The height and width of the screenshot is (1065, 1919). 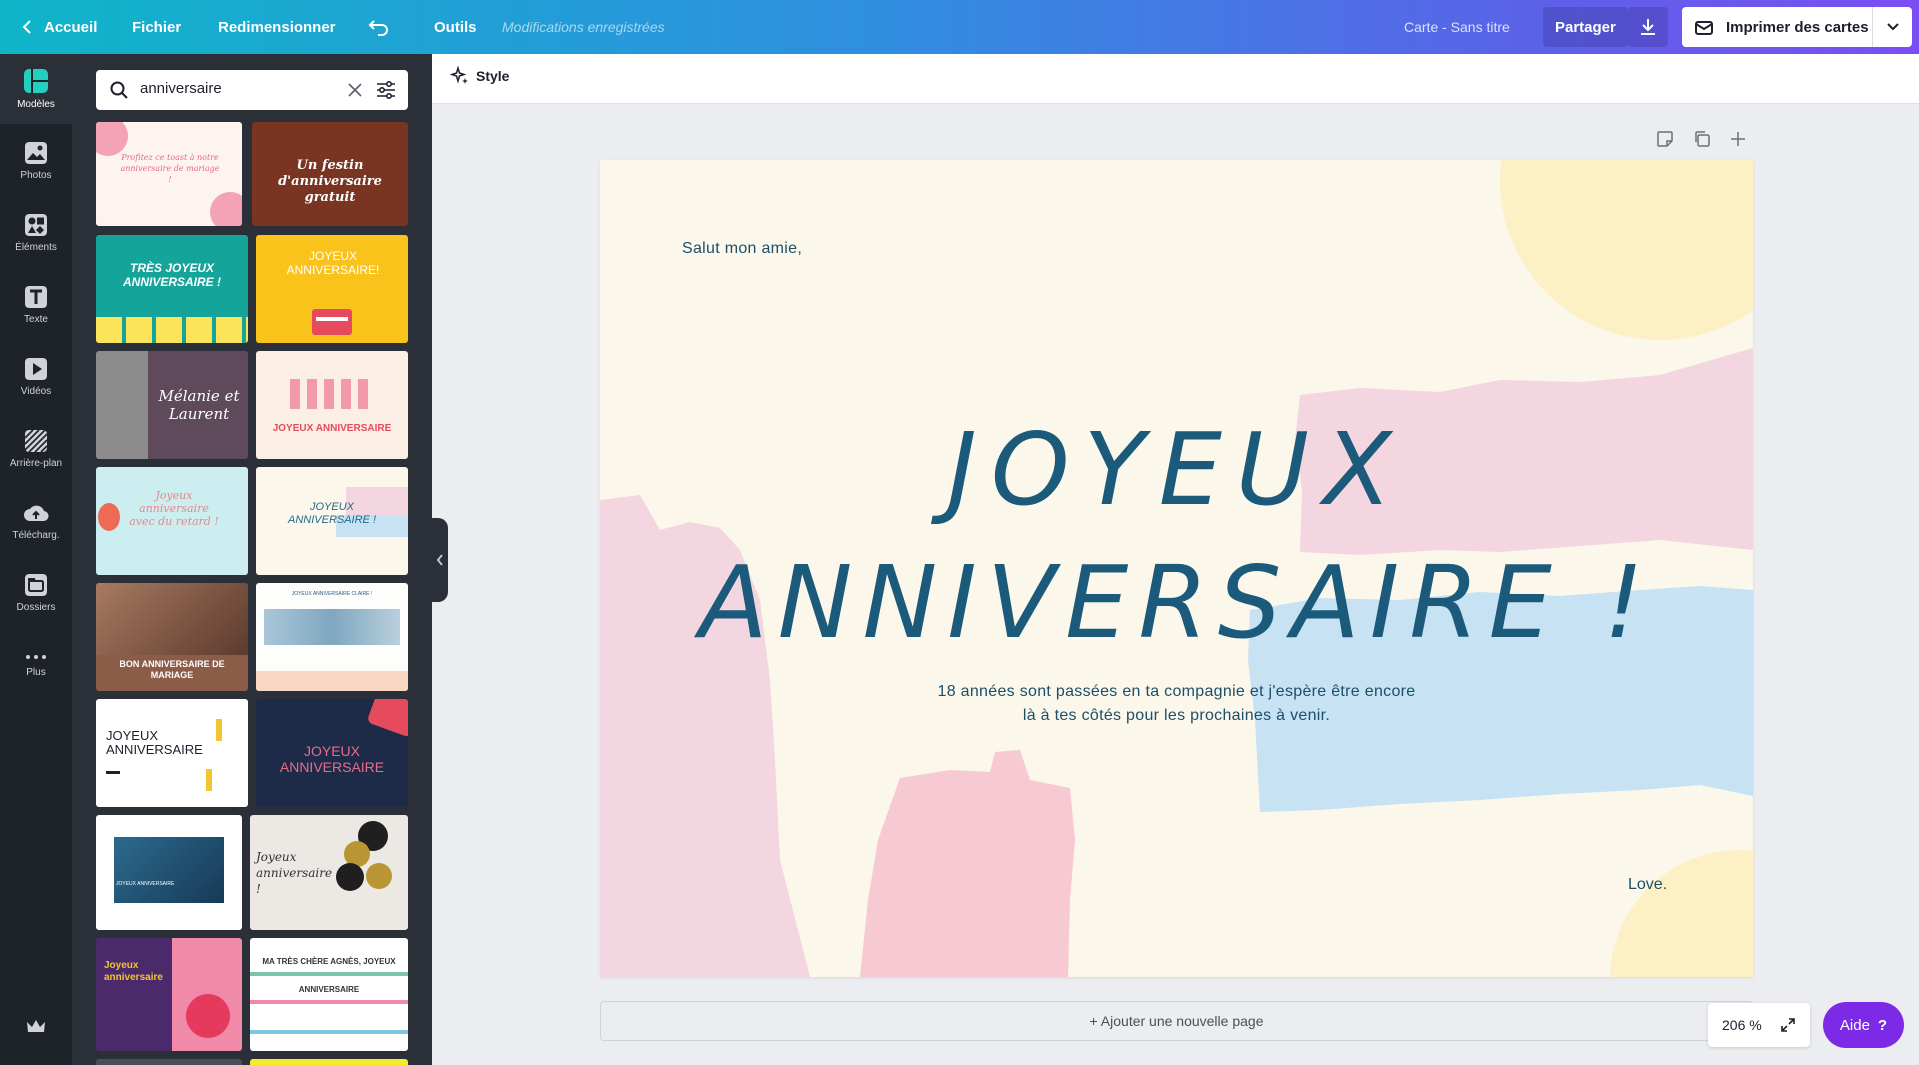 I want to click on rail-item-background: Arrière-plan, so click(x=36, y=449).